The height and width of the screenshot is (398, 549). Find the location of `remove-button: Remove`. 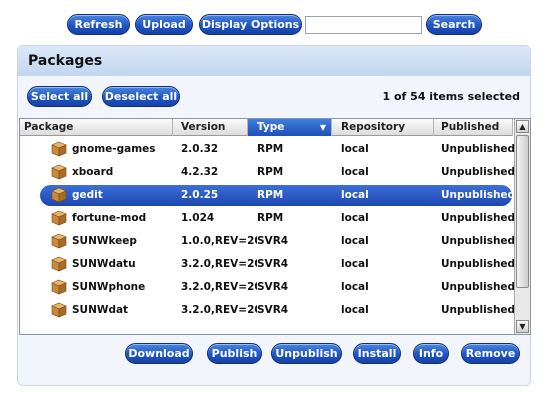

remove-button: Remove is located at coordinates (490, 353).